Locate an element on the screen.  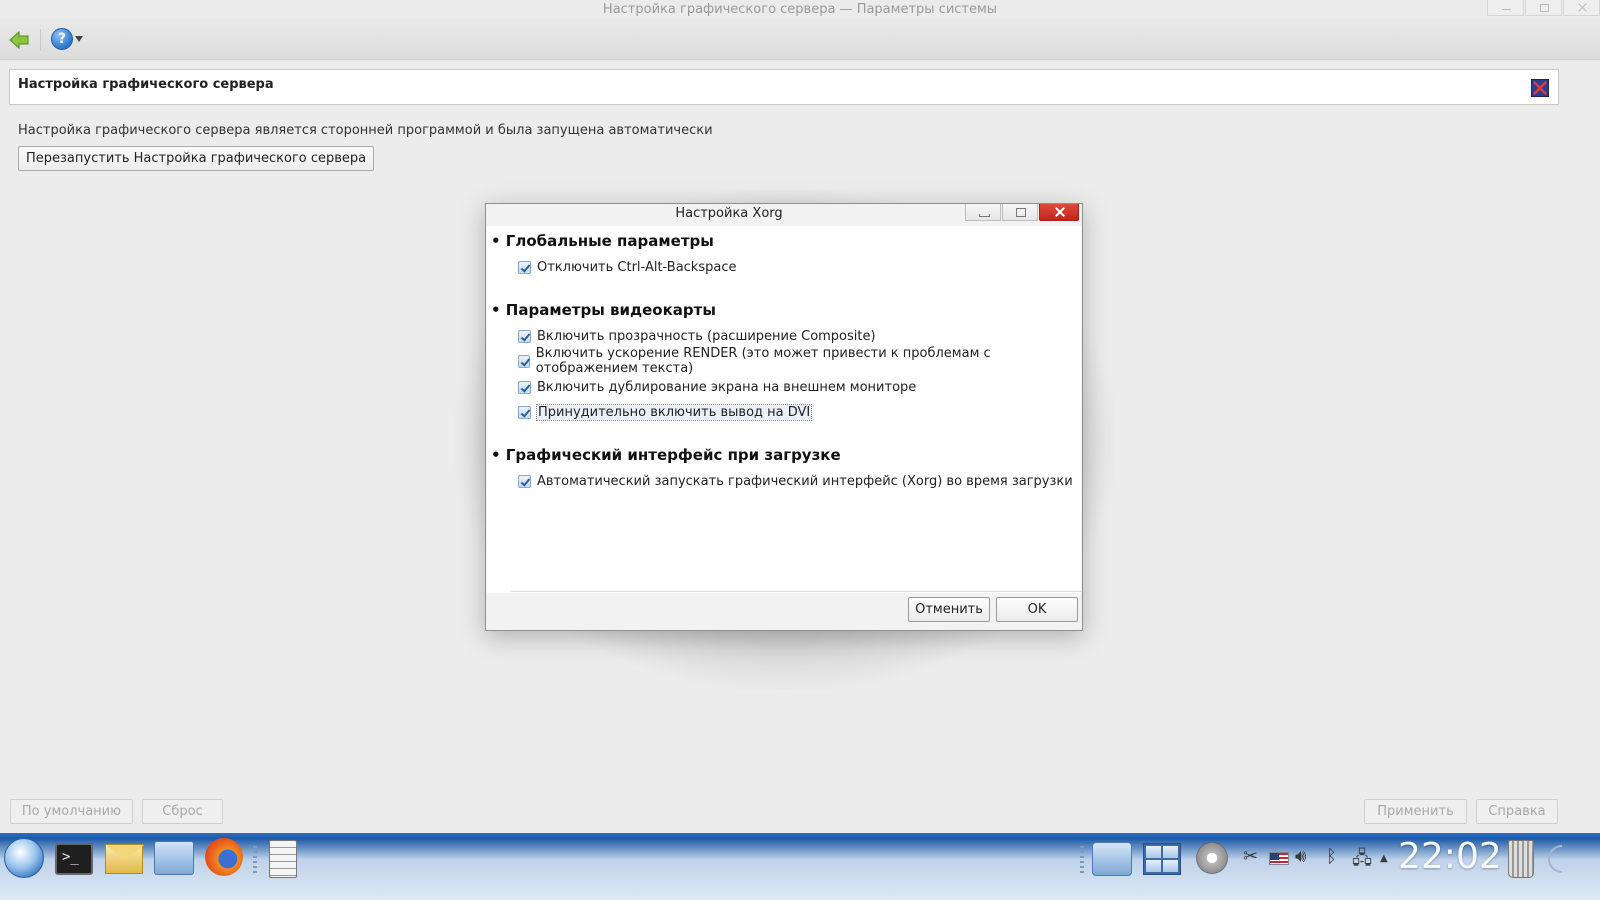
trash-icon is located at coordinates (1521, 859).